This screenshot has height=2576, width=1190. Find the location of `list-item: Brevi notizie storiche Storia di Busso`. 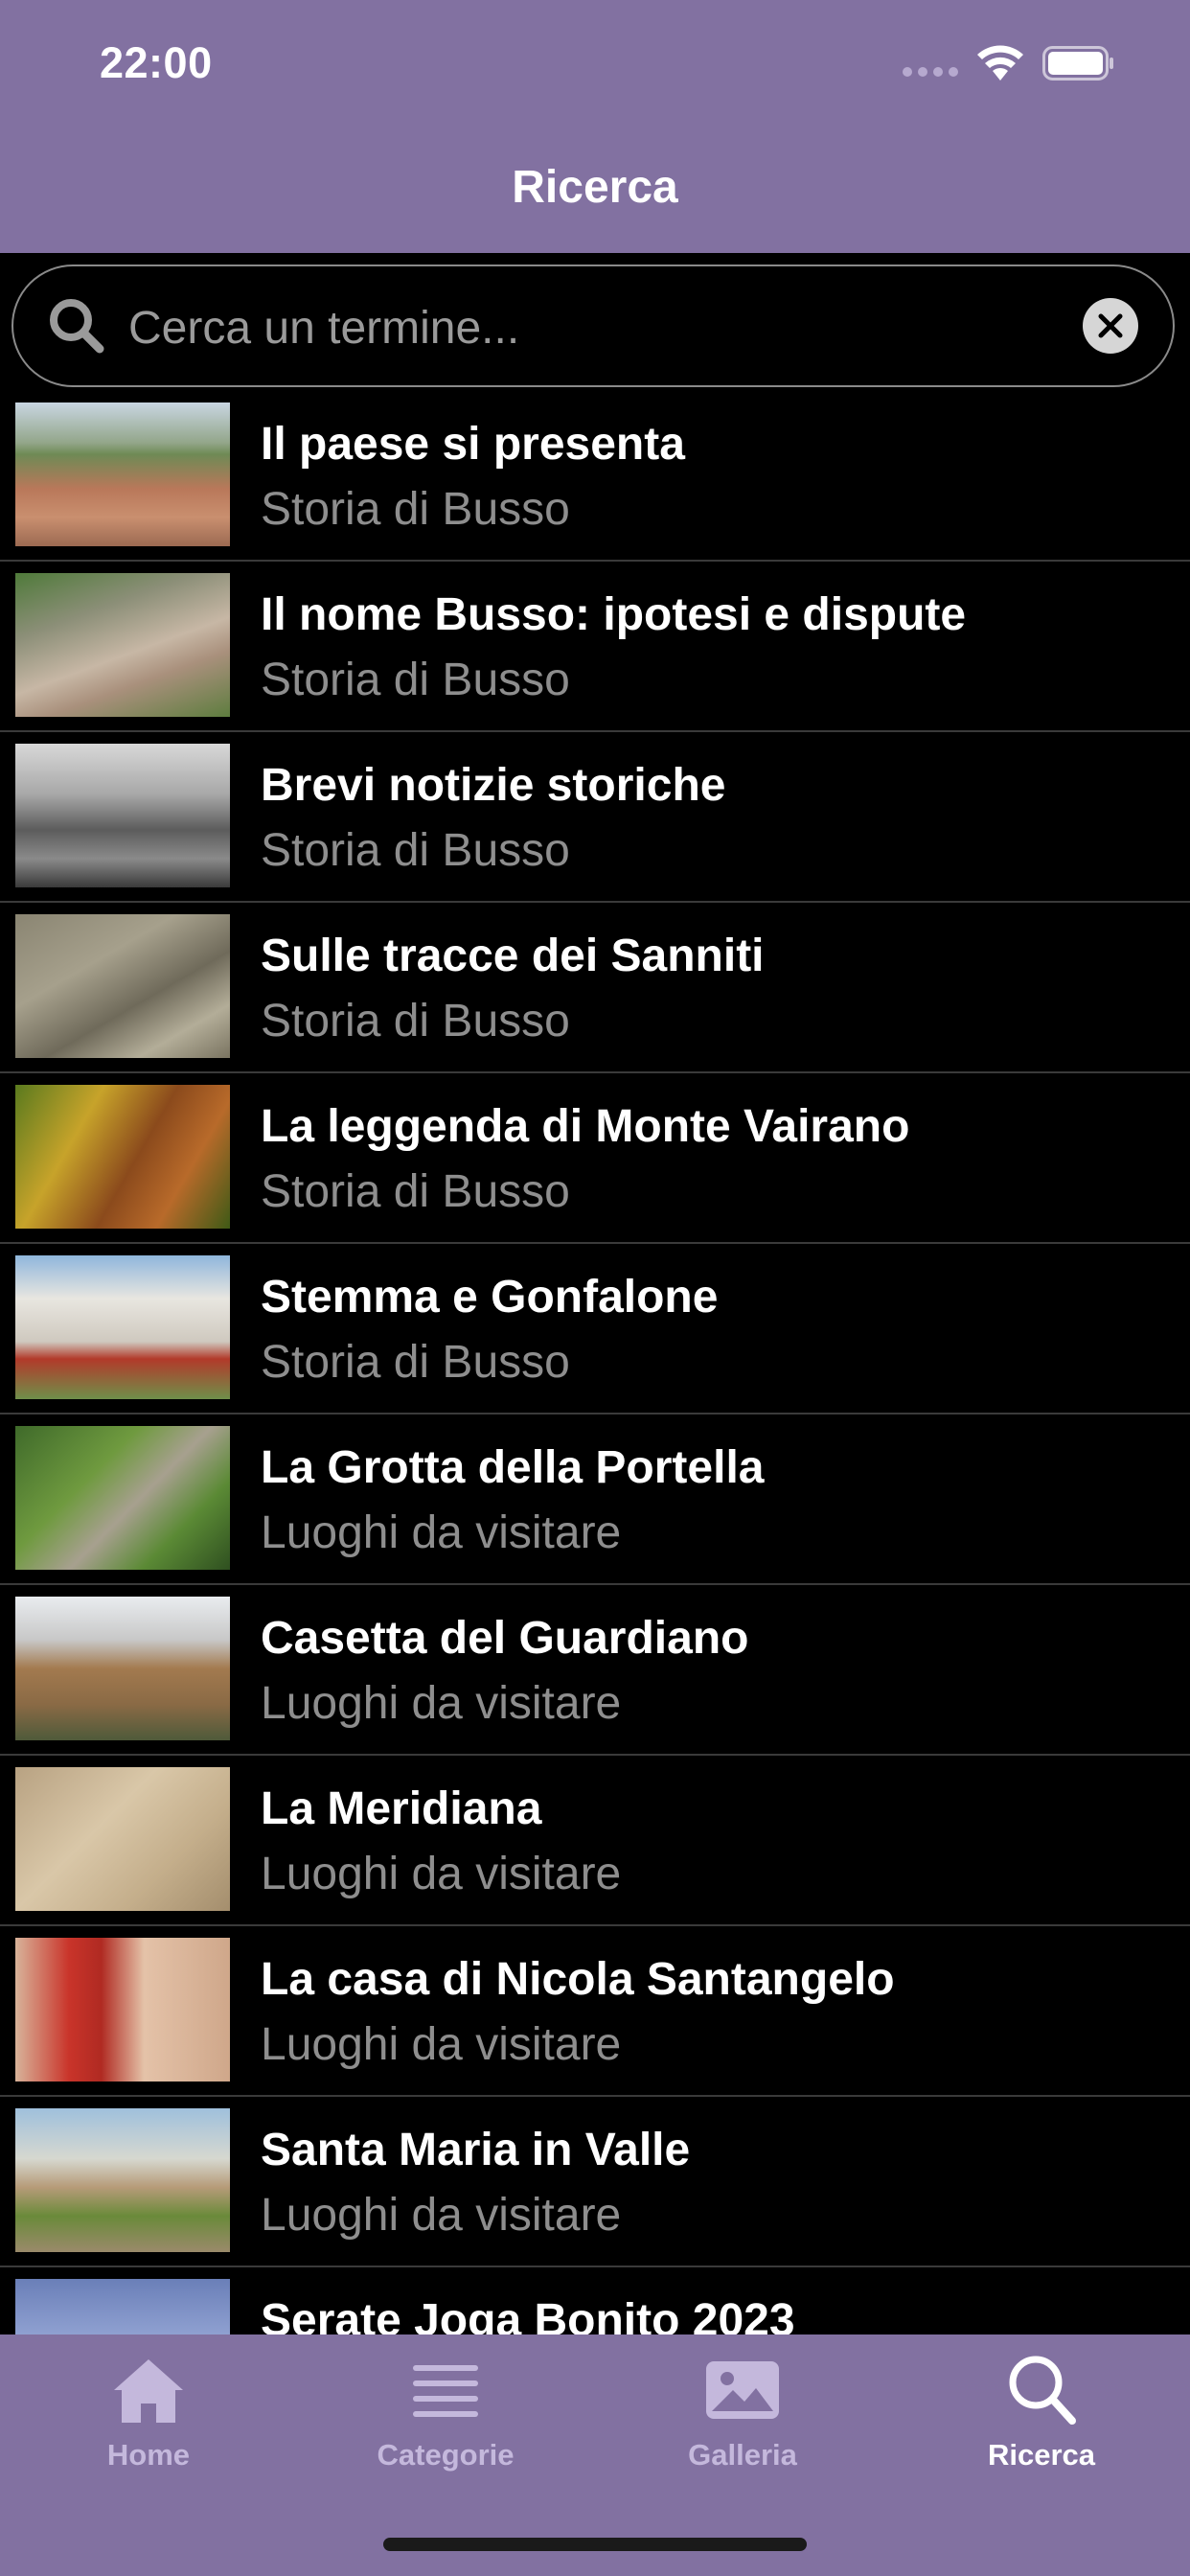

list-item: Brevi notizie storiche Storia di Busso is located at coordinates (595, 817).